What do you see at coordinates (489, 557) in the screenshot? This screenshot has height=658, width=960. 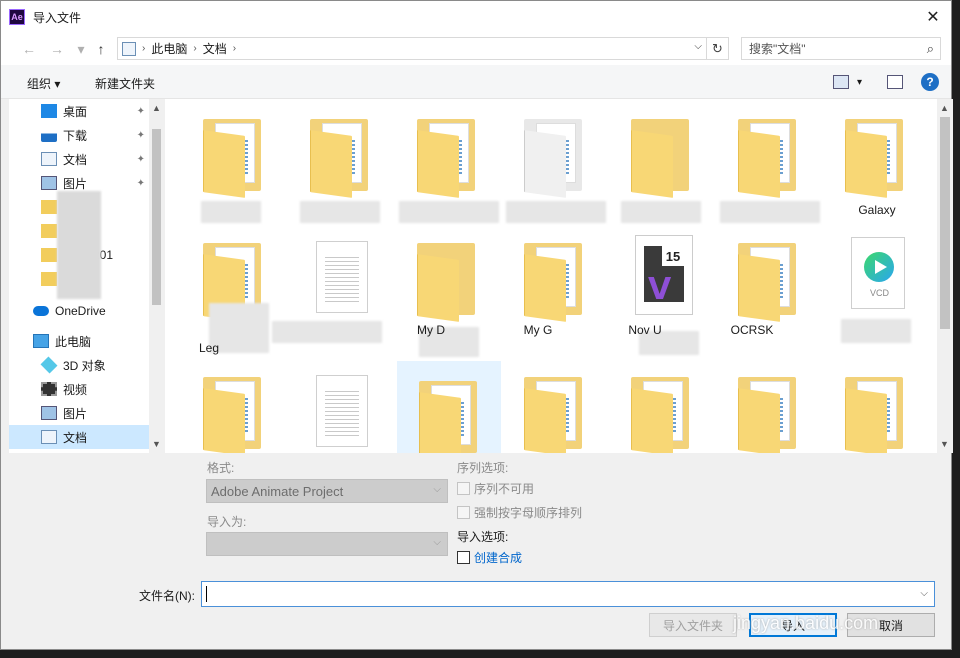 I see `create-composition-checkbox: 创建合成` at bounding box center [489, 557].